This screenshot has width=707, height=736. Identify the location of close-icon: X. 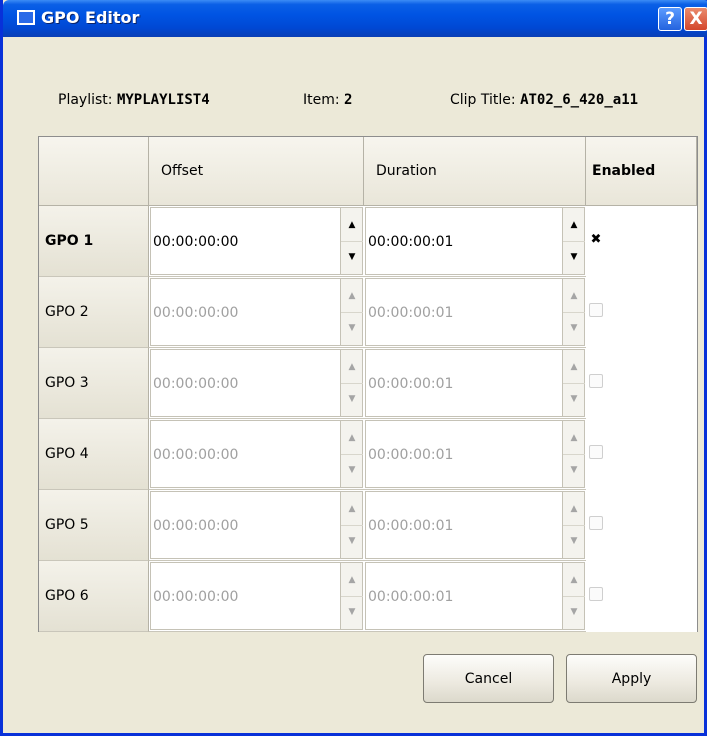
(696, 19).